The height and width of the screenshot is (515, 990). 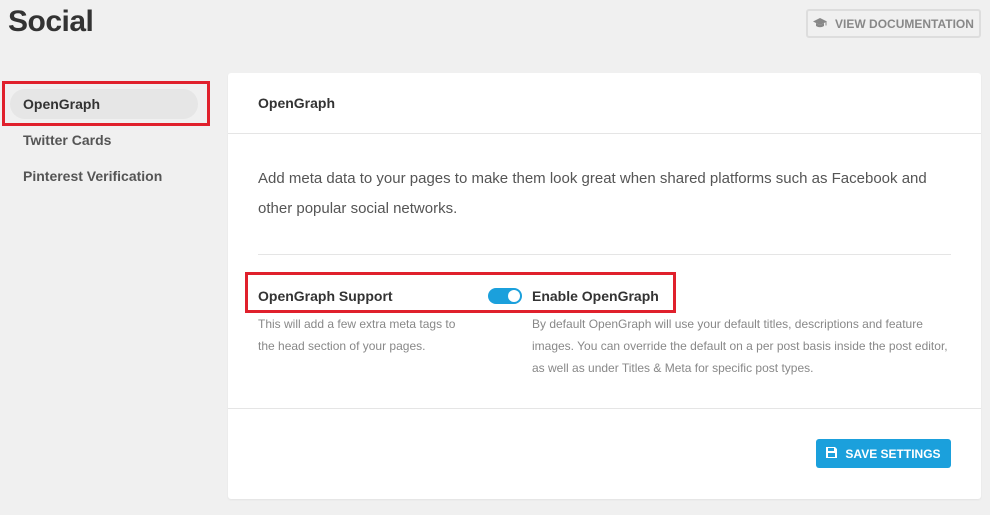 I want to click on save-settings-label: SAVE SETTINGS, so click(x=893, y=453).